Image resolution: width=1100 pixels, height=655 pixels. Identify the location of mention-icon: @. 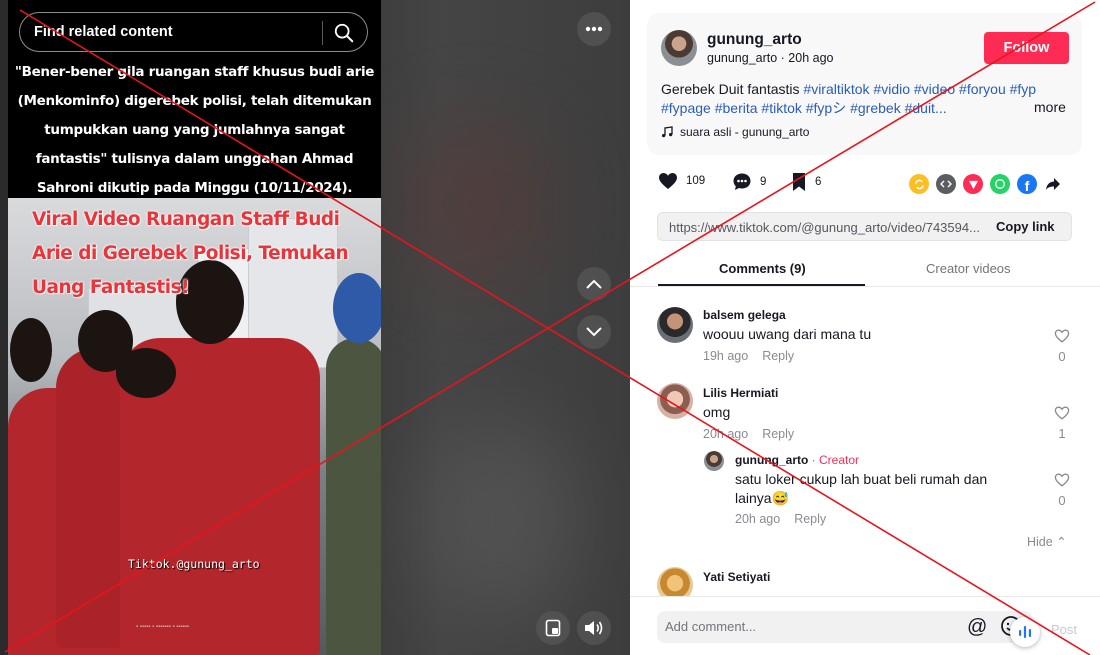
(977, 627).